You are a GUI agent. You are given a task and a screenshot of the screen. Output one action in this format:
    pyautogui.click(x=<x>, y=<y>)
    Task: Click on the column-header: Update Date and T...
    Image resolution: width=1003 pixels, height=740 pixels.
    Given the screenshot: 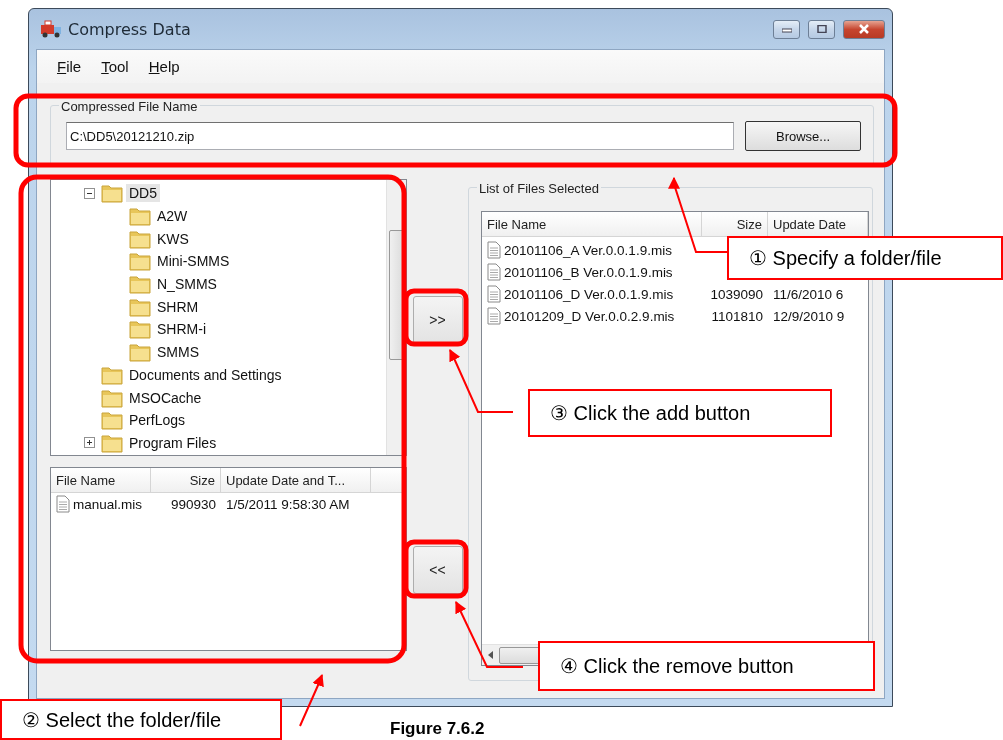 What is the action you would take?
    pyautogui.click(x=296, y=480)
    